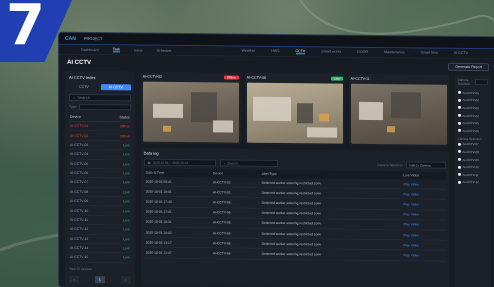  I want to click on device-name: AI-CCTV-10, so click(79, 210).